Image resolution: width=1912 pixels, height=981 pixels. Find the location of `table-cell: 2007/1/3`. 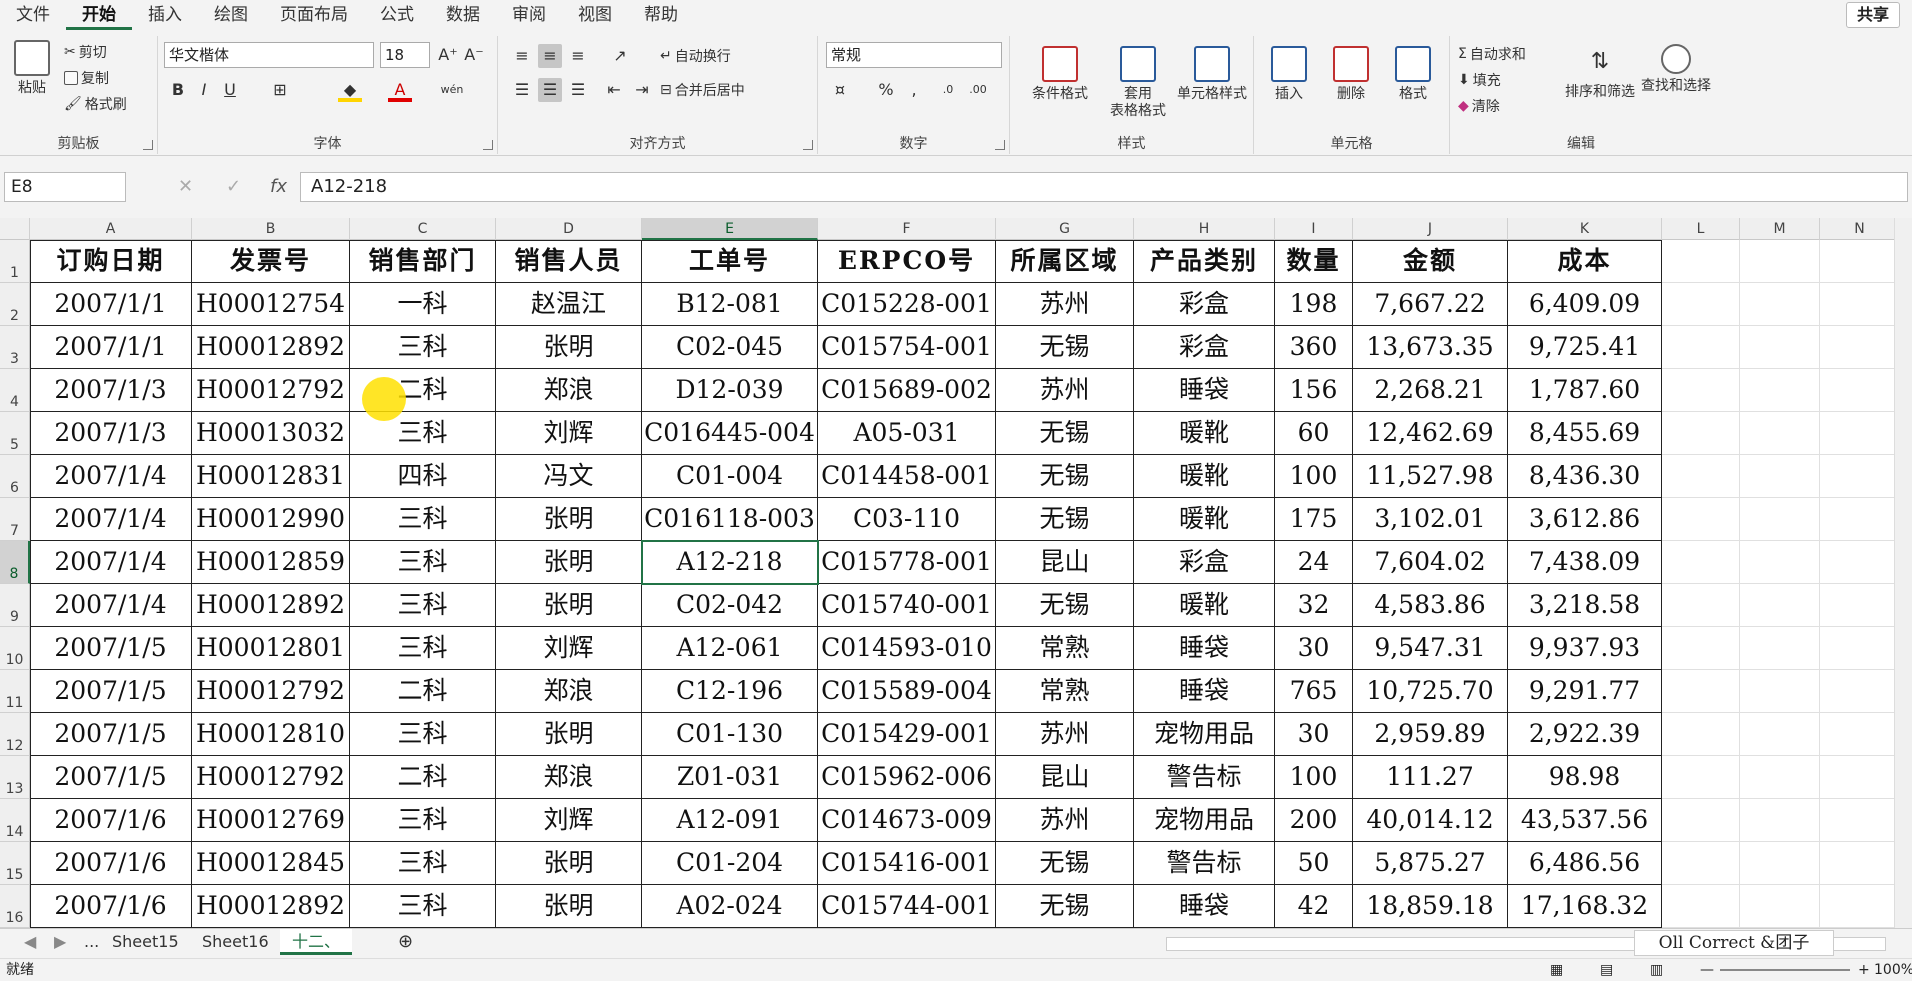

table-cell: 2007/1/3 is located at coordinates (111, 390).